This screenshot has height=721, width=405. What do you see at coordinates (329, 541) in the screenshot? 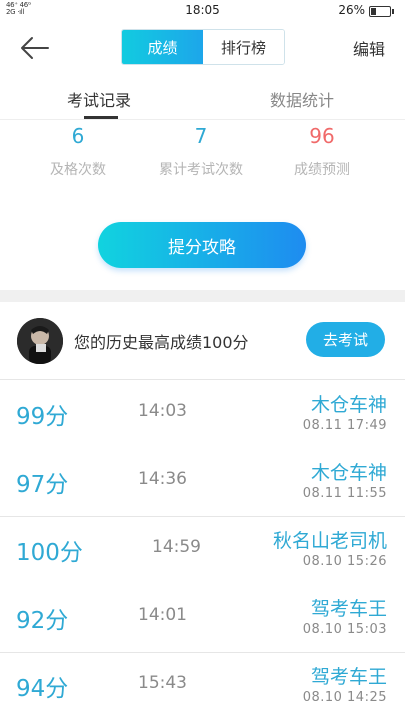
I see `record-title: 秋名山老司机` at bounding box center [329, 541].